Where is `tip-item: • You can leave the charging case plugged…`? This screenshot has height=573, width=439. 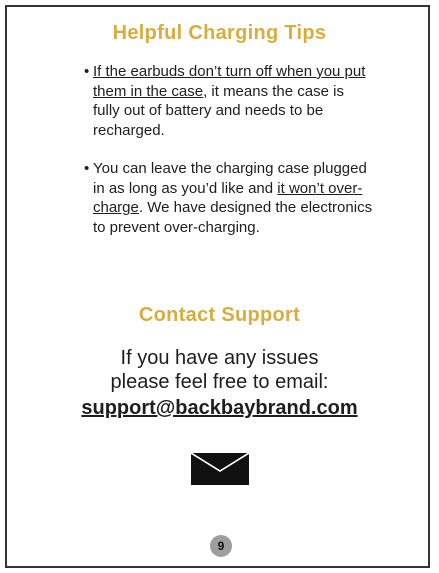 tip-item: • You can leave the charging case plugged… is located at coordinates (229, 198).